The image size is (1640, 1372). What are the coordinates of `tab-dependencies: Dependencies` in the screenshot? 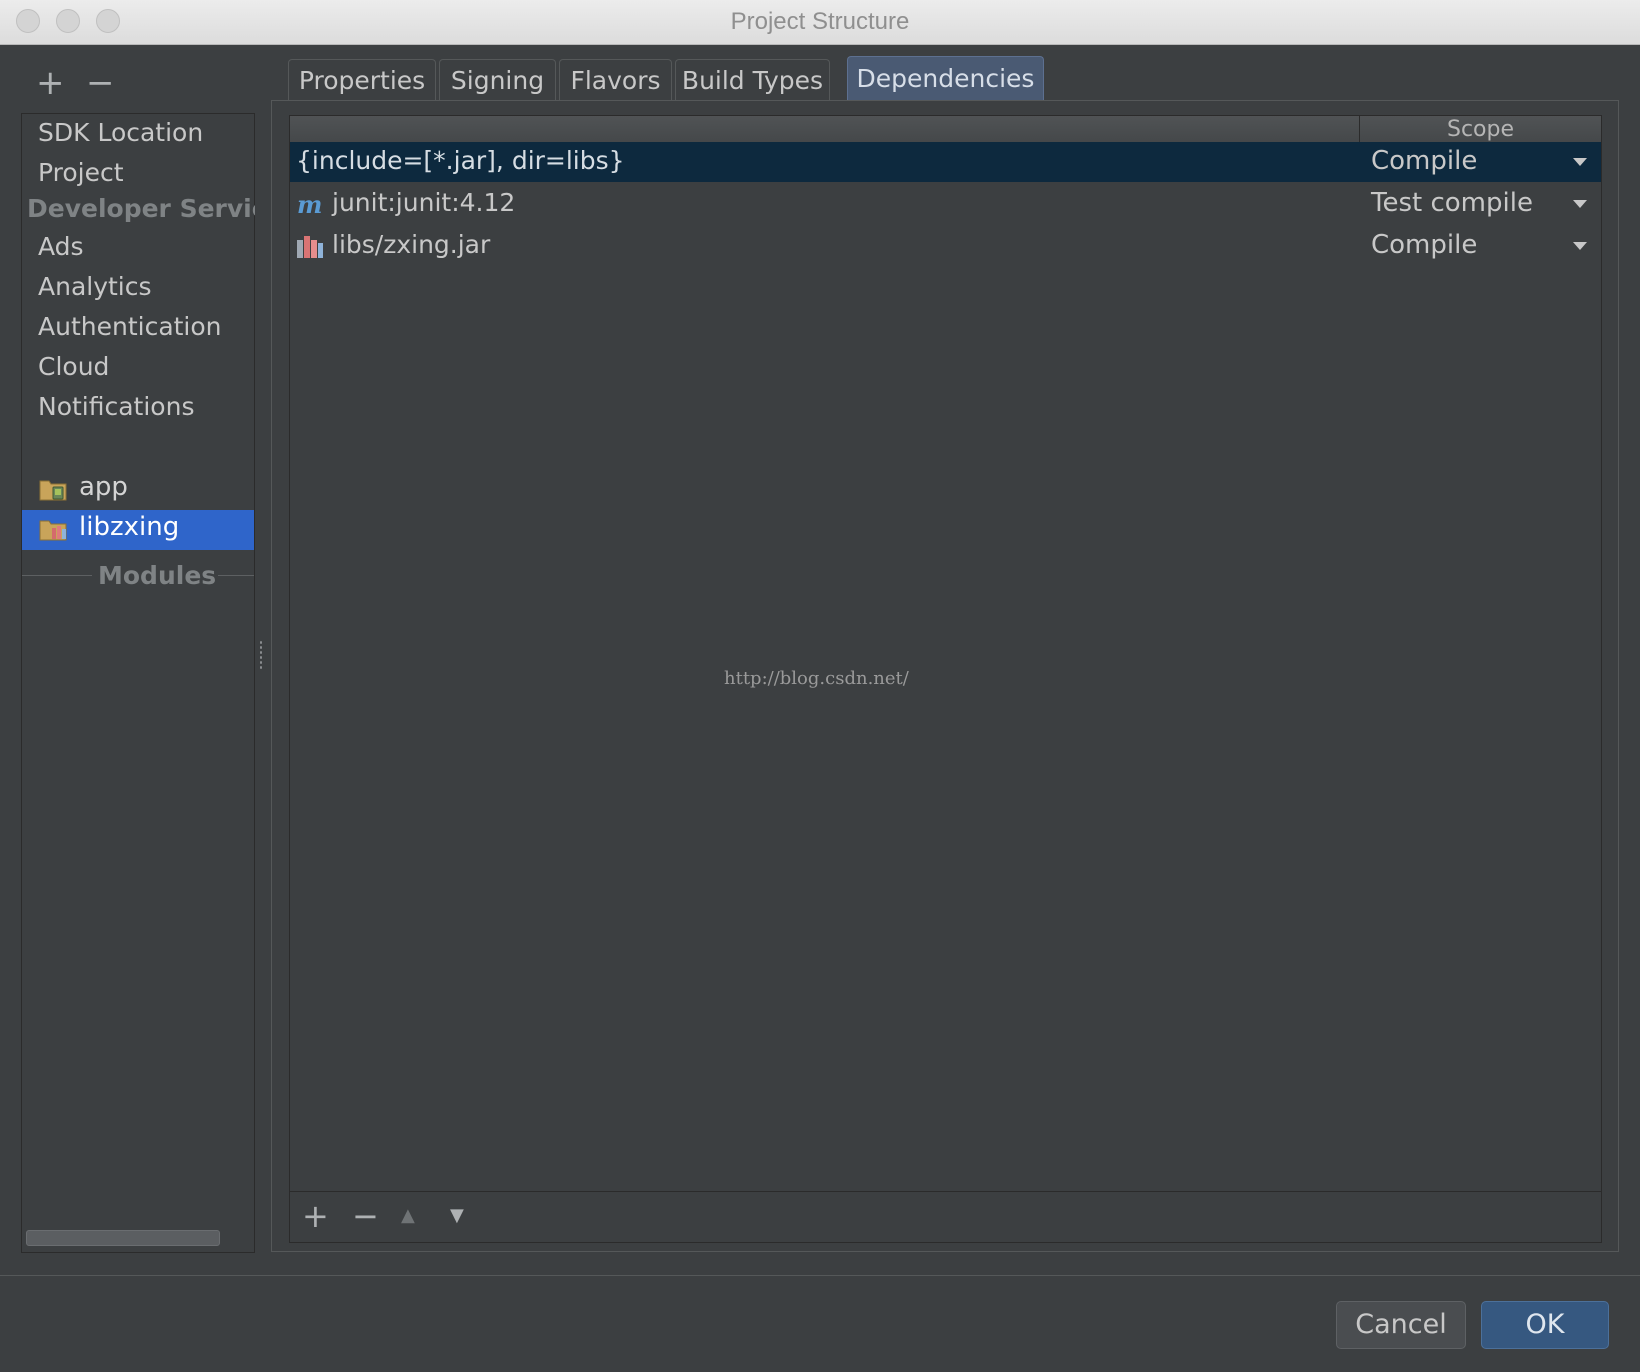 It's located at (945, 78).